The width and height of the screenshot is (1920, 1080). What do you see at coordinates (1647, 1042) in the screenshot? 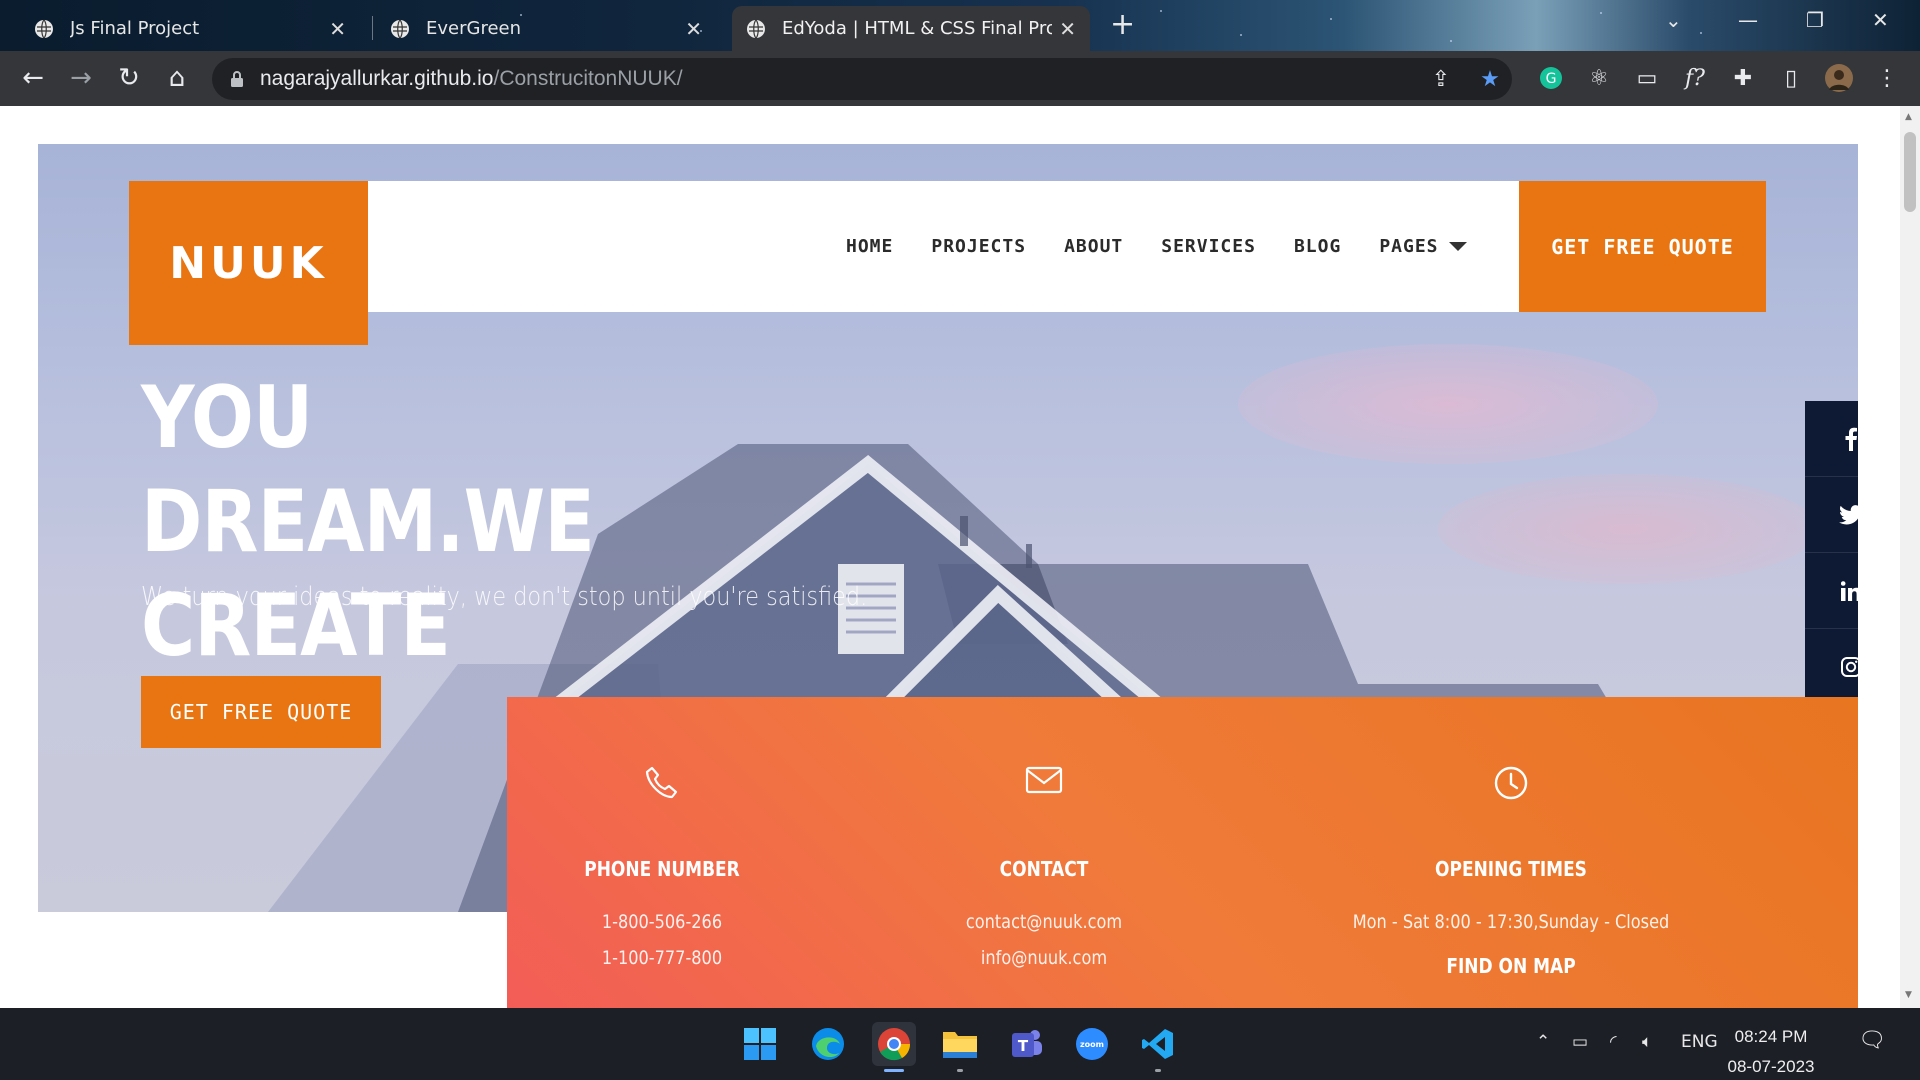
I see `volume-icon: 🔈︎` at bounding box center [1647, 1042].